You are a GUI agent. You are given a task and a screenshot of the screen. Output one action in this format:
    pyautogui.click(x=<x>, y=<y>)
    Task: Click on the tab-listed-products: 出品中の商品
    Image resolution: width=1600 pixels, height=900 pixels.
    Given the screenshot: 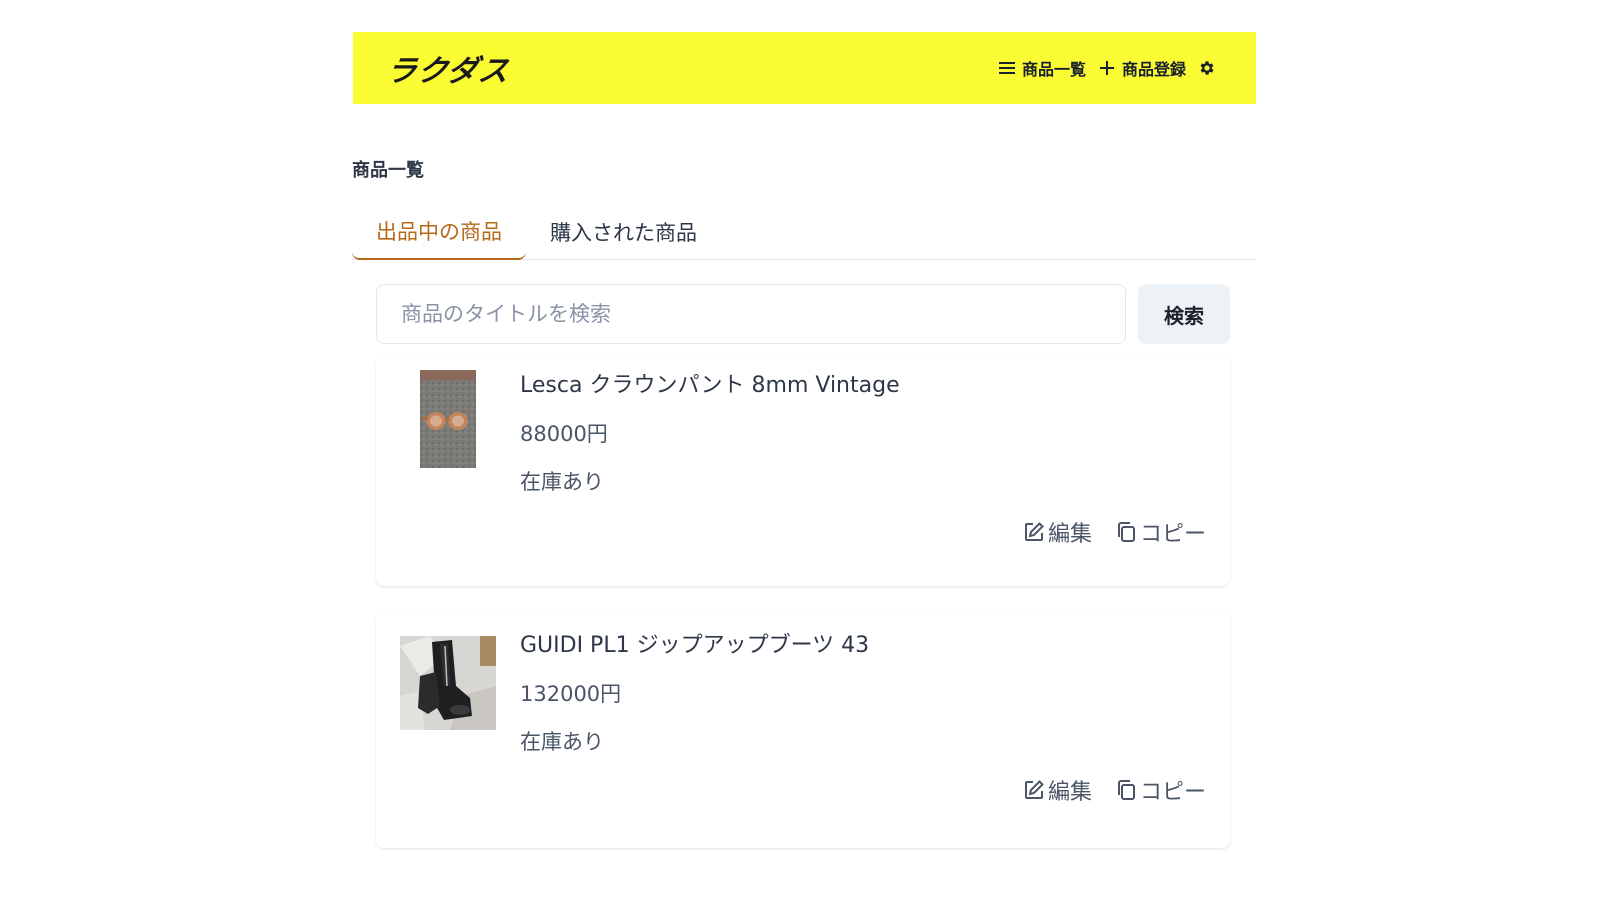 What is the action you would take?
    pyautogui.click(x=439, y=232)
    